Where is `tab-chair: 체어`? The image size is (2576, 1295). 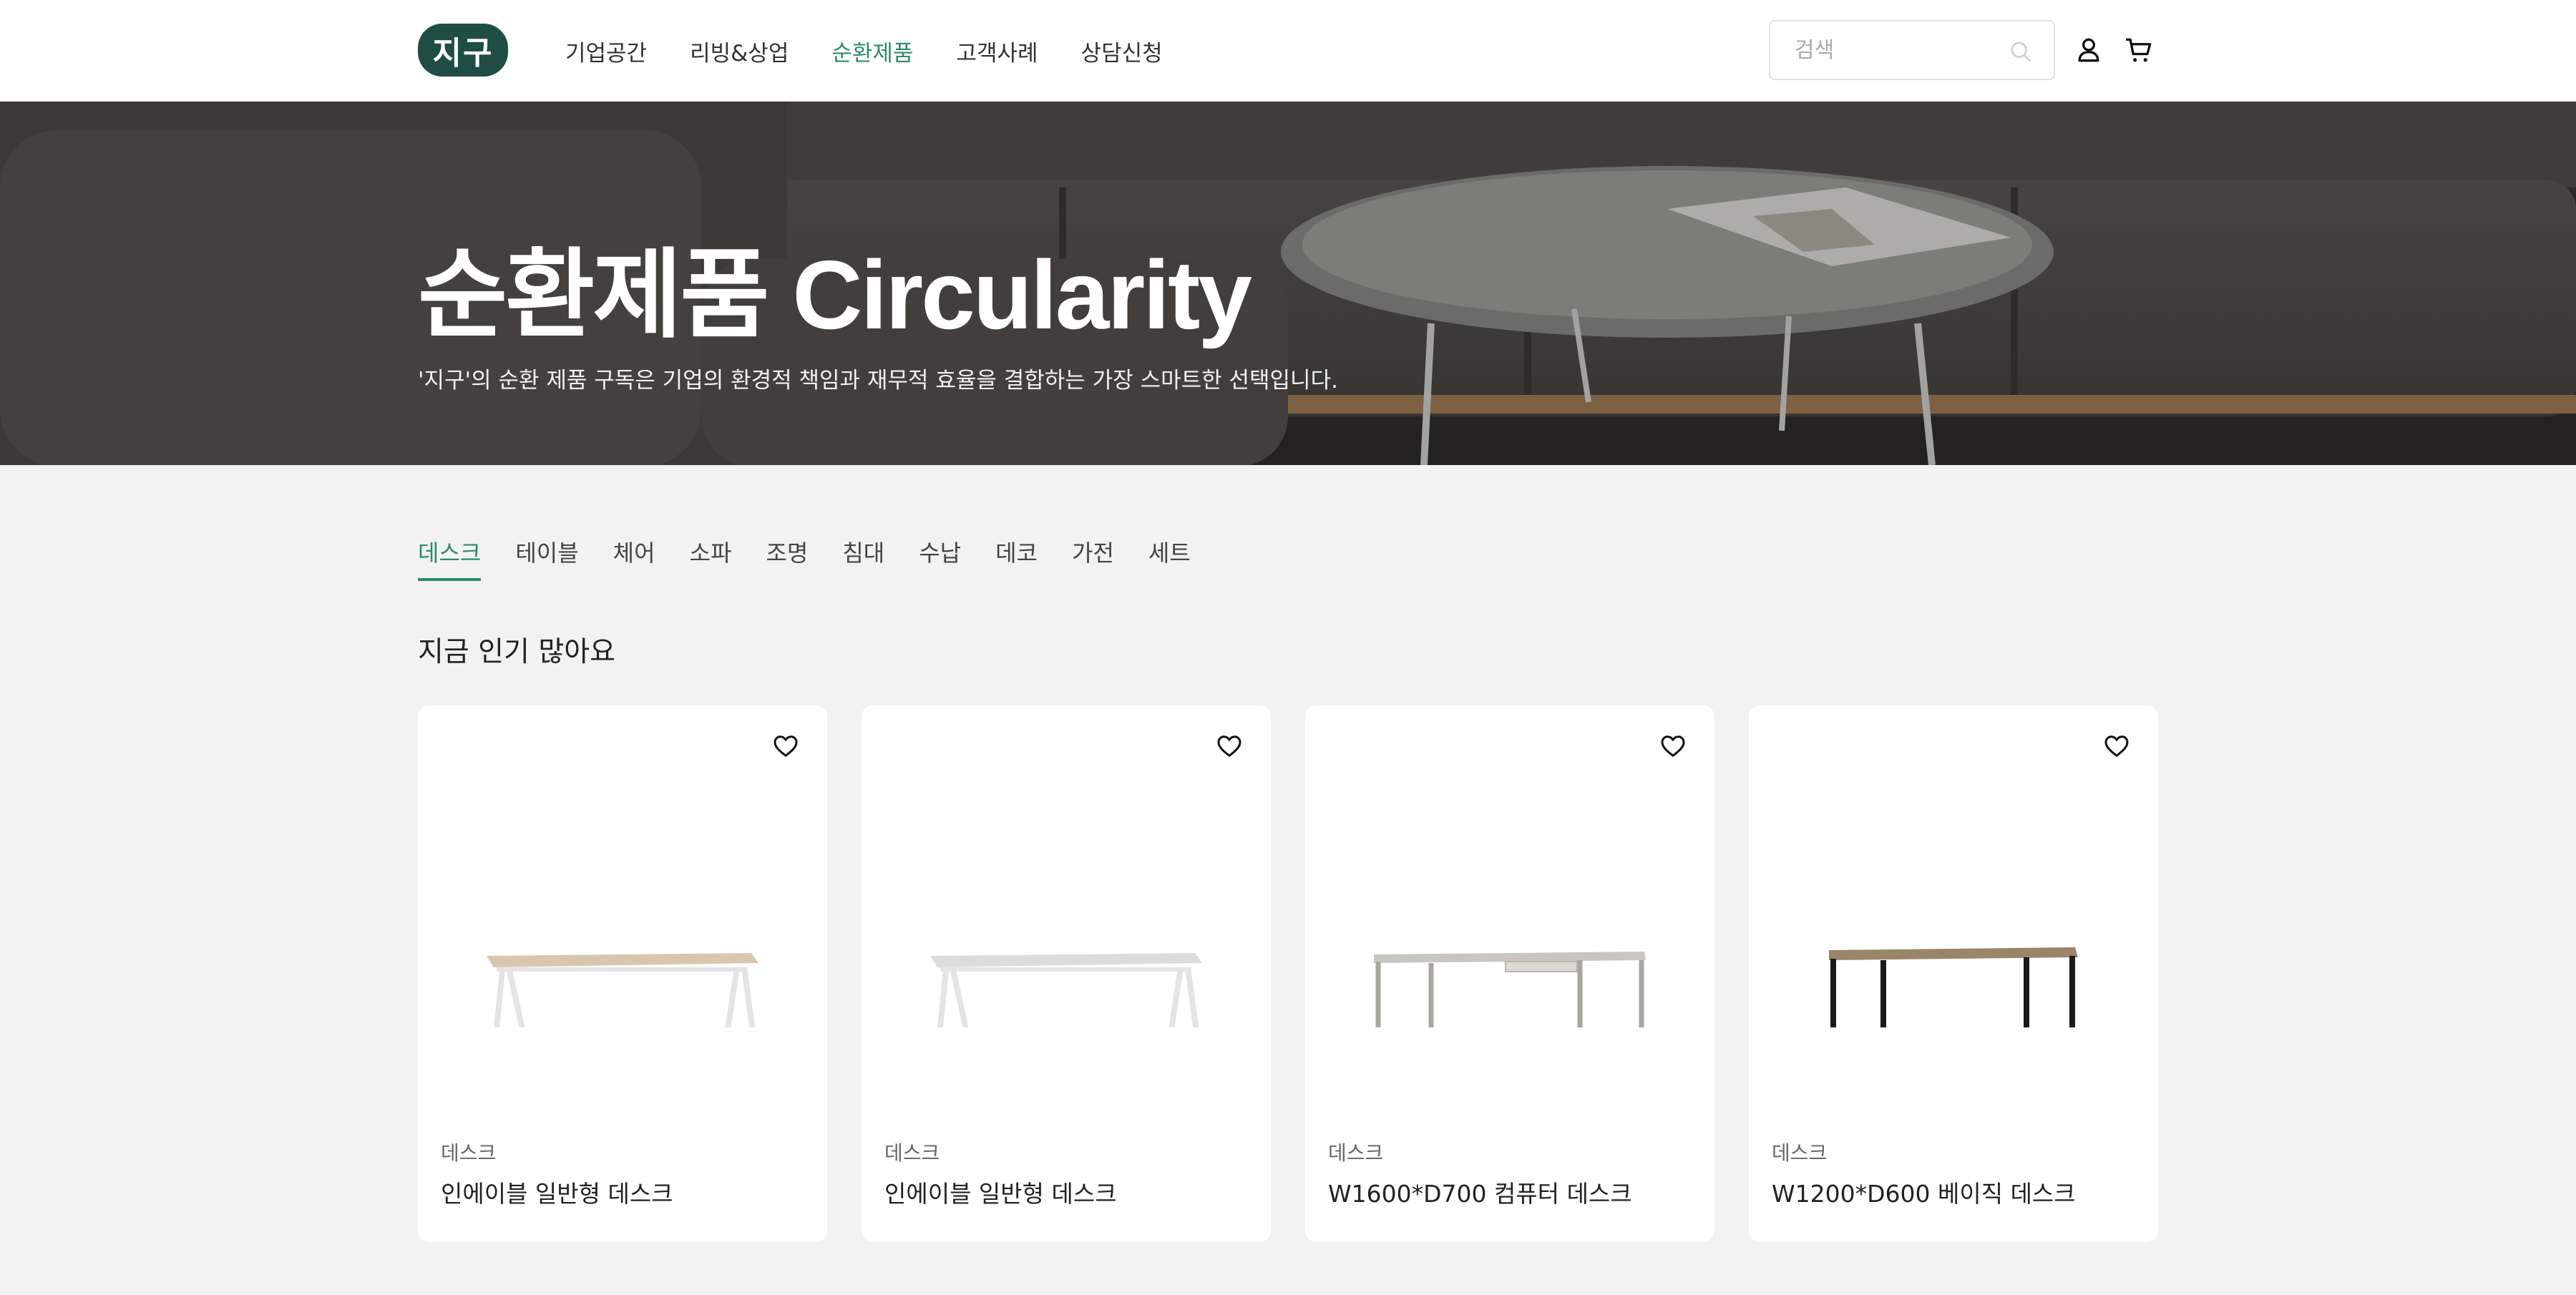 tab-chair: 체어 is located at coordinates (634, 558).